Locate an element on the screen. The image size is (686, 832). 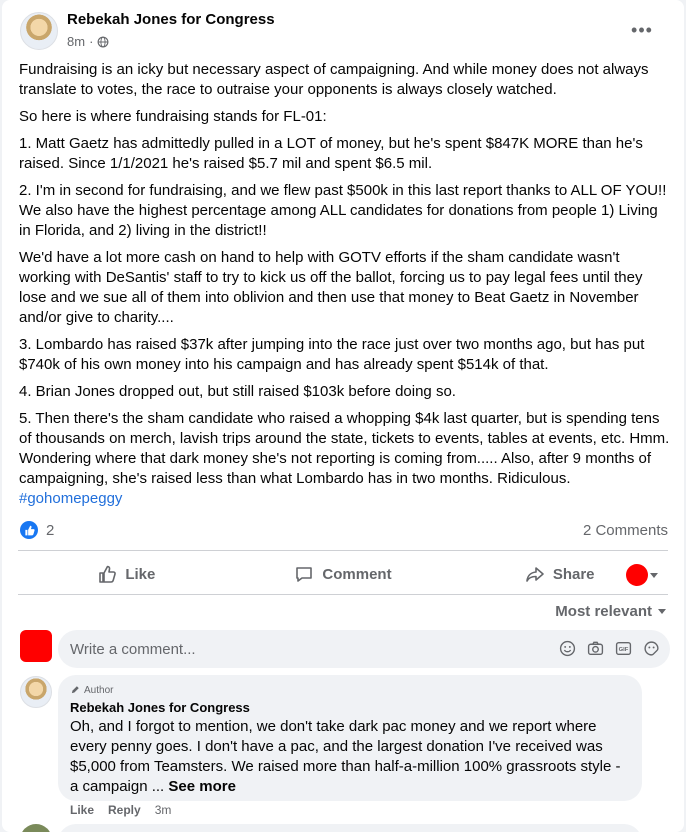
post-actions-bar: Like Comment Share is located at coordinates (343, 574).